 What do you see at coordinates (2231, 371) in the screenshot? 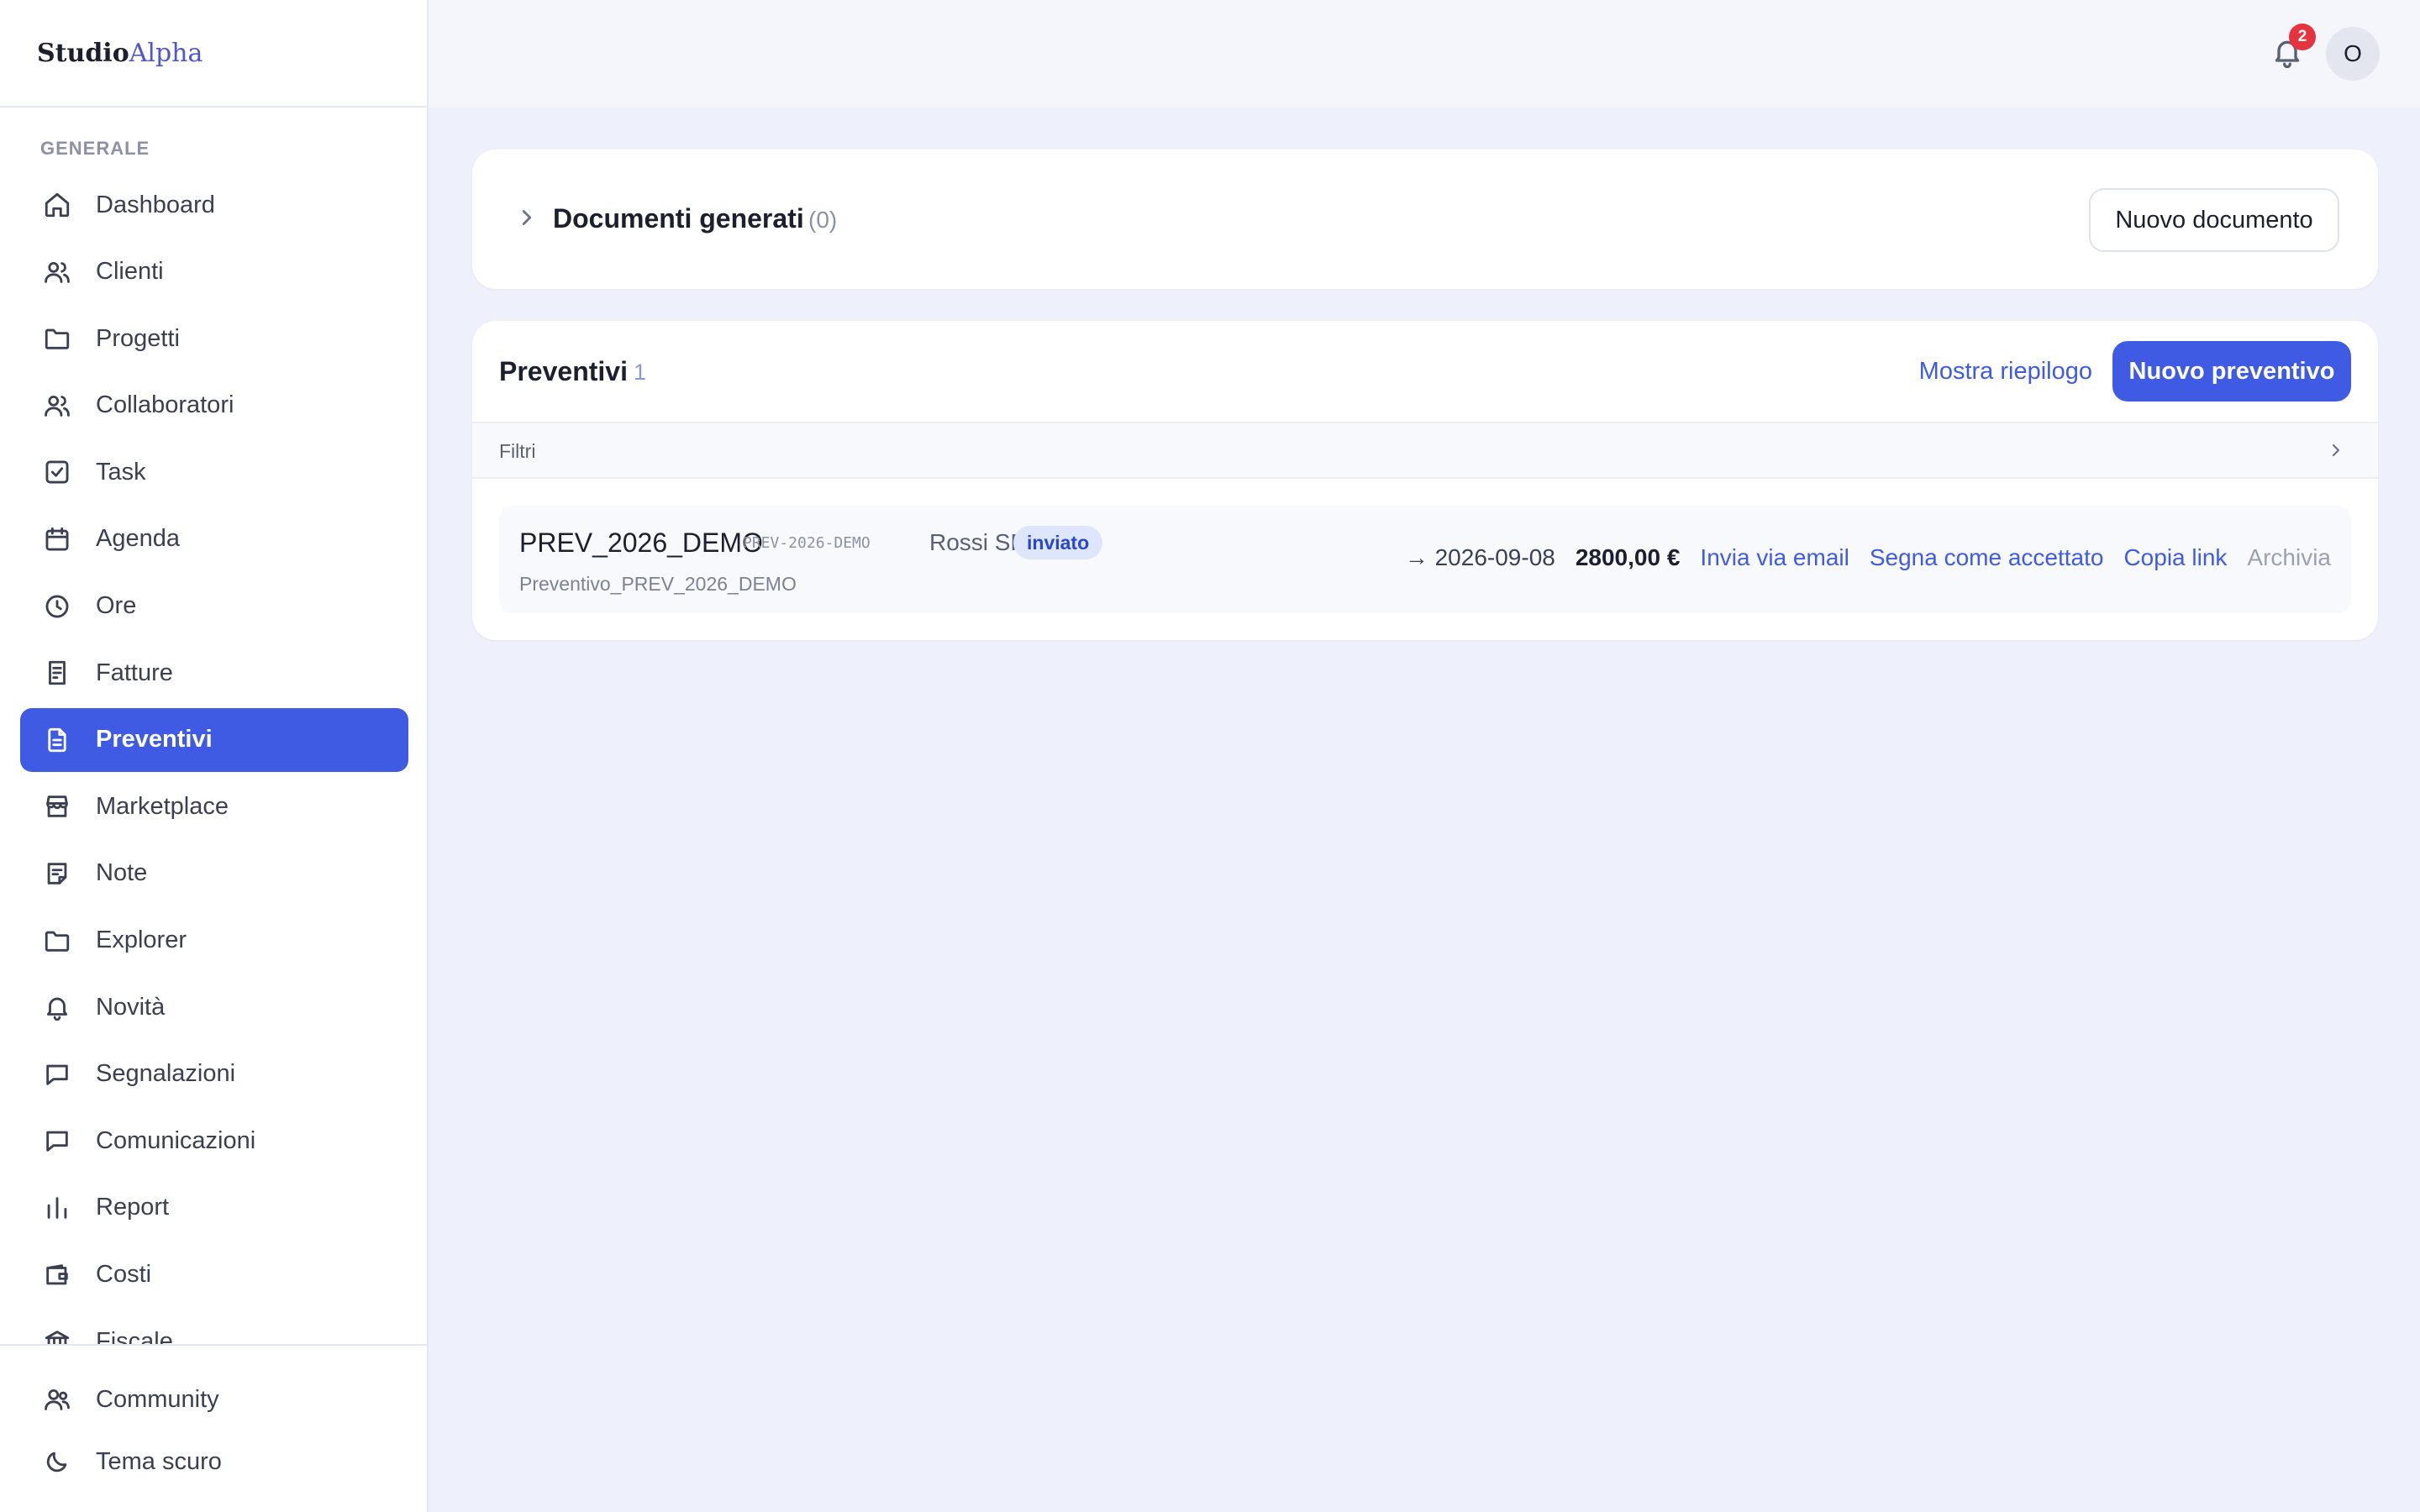
I see `new-quote-button: Nuovo preventivo` at bounding box center [2231, 371].